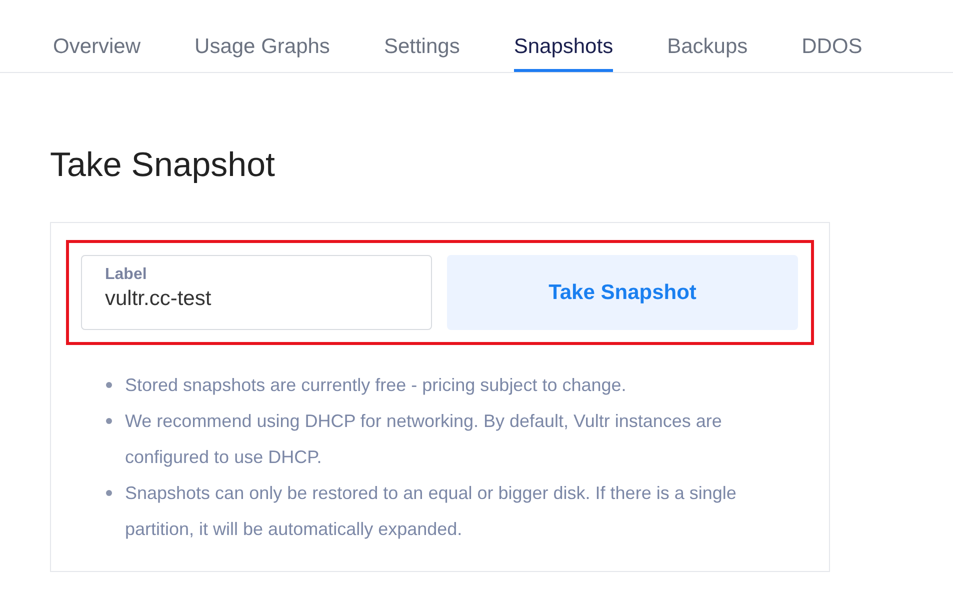 The image size is (953, 593). Describe the element at coordinates (622, 292) in the screenshot. I see `take-snapshot-button: Take Snapshot` at that location.